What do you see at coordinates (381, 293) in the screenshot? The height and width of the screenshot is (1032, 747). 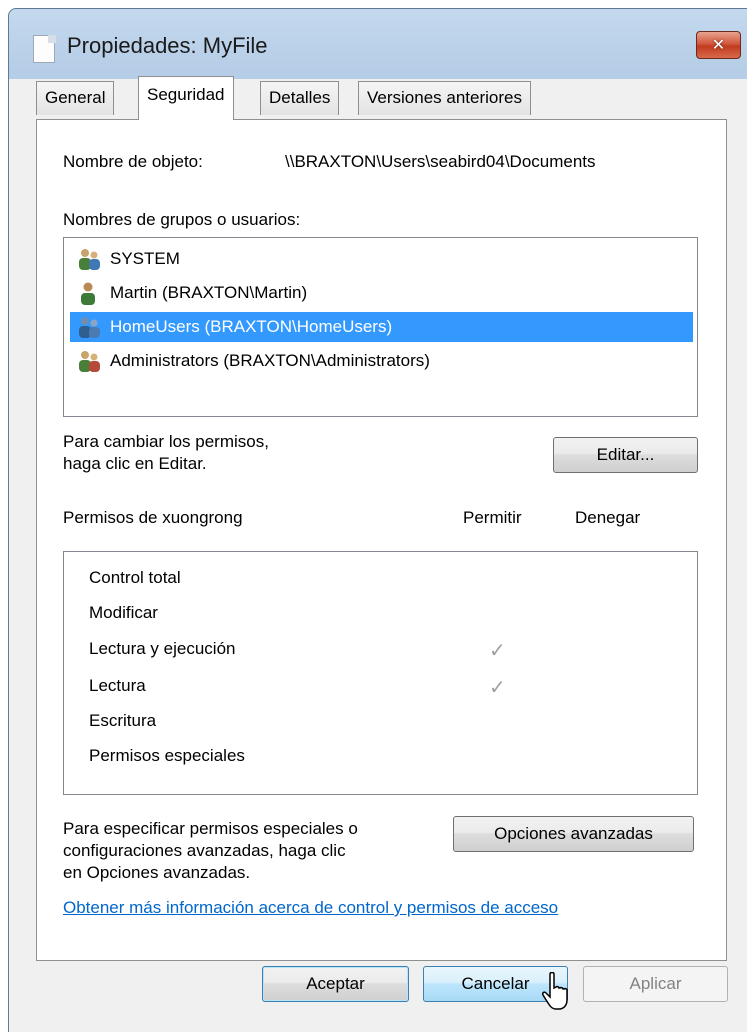 I see `list-item-martin: Martin (BRAXTON\Martin)` at bounding box center [381, 293].